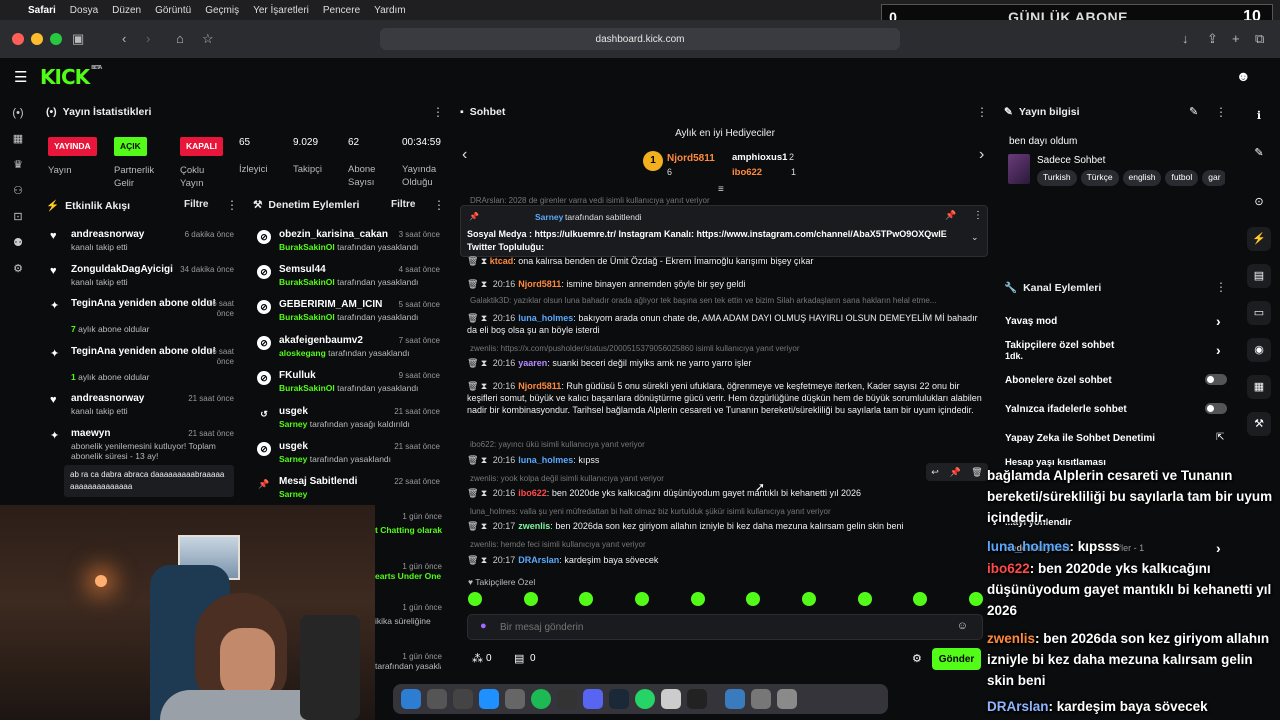 The width and height of the screenshot is (1280, 720). I want to click on address-bar: dashboard.kick.com, so click(640, 39).